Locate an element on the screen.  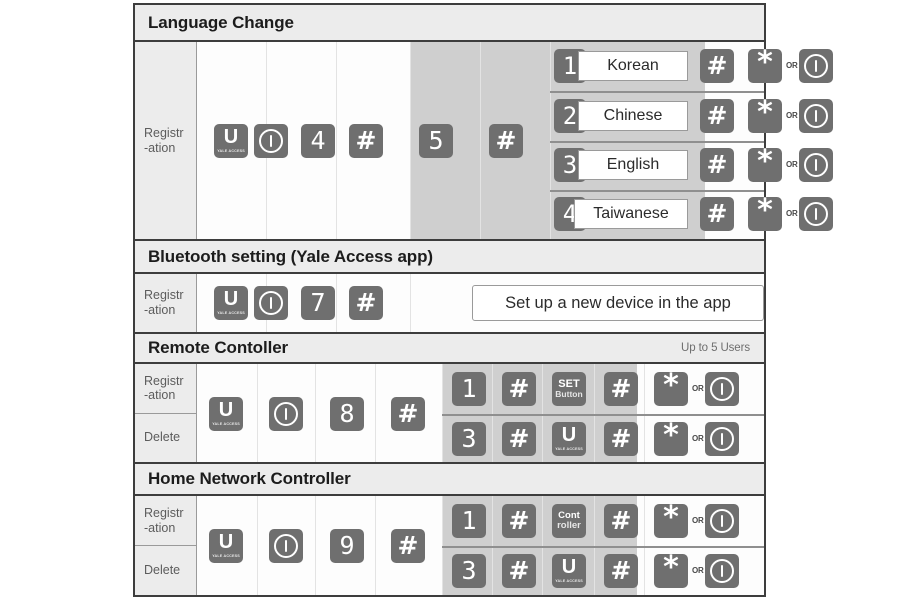
language-option-english: English is located at coordinates (633, 165).